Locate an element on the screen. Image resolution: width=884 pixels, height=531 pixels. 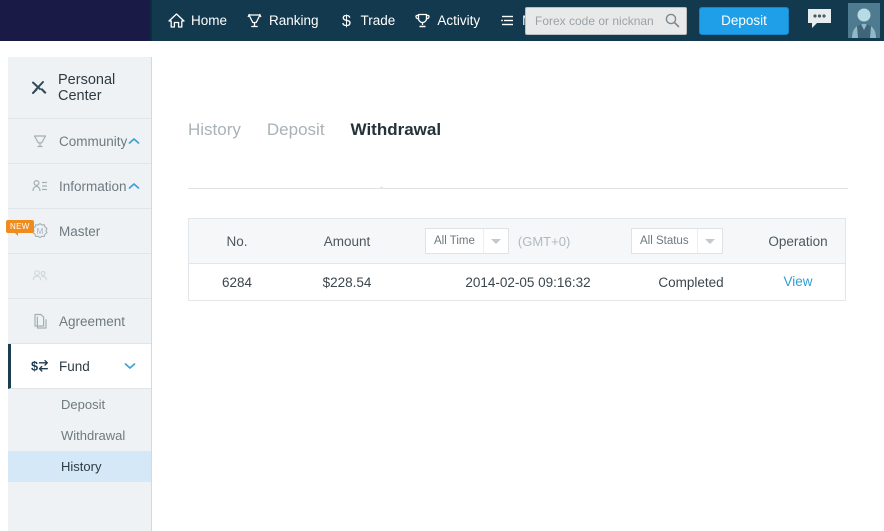
fund-submenu: Deposit Withdrawal History is located at coordinates (79, 435).